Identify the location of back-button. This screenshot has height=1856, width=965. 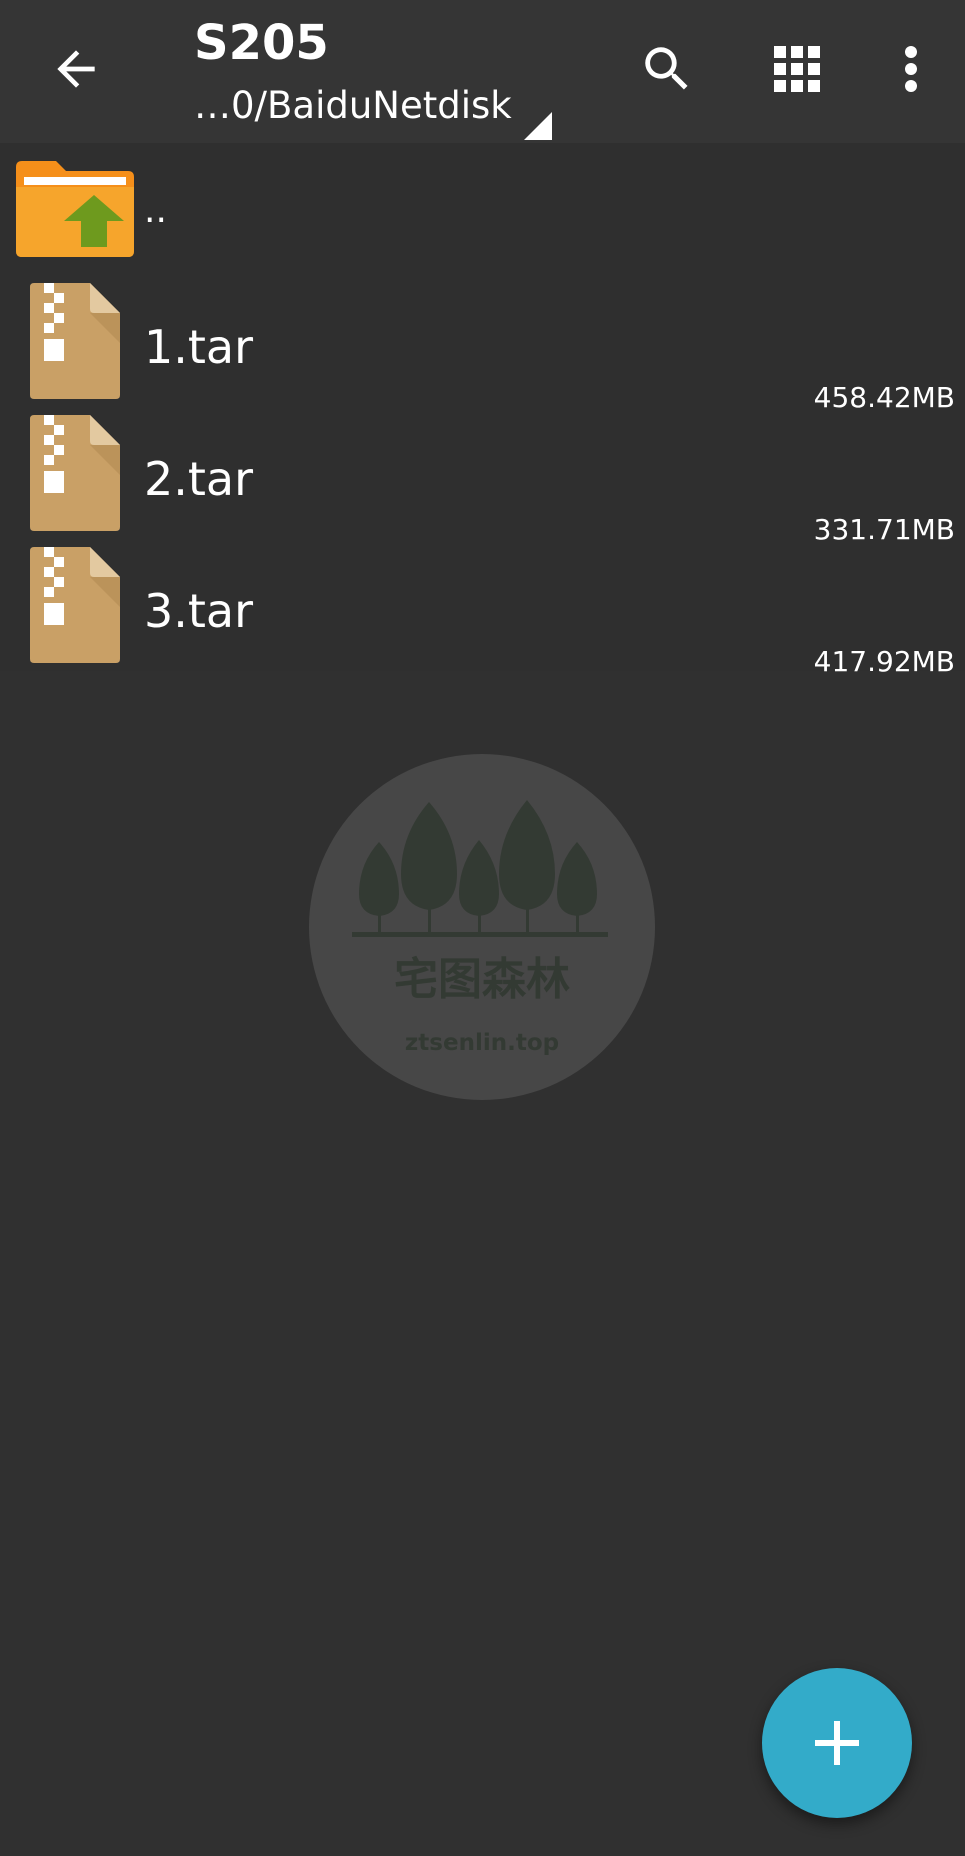
(76, 69).